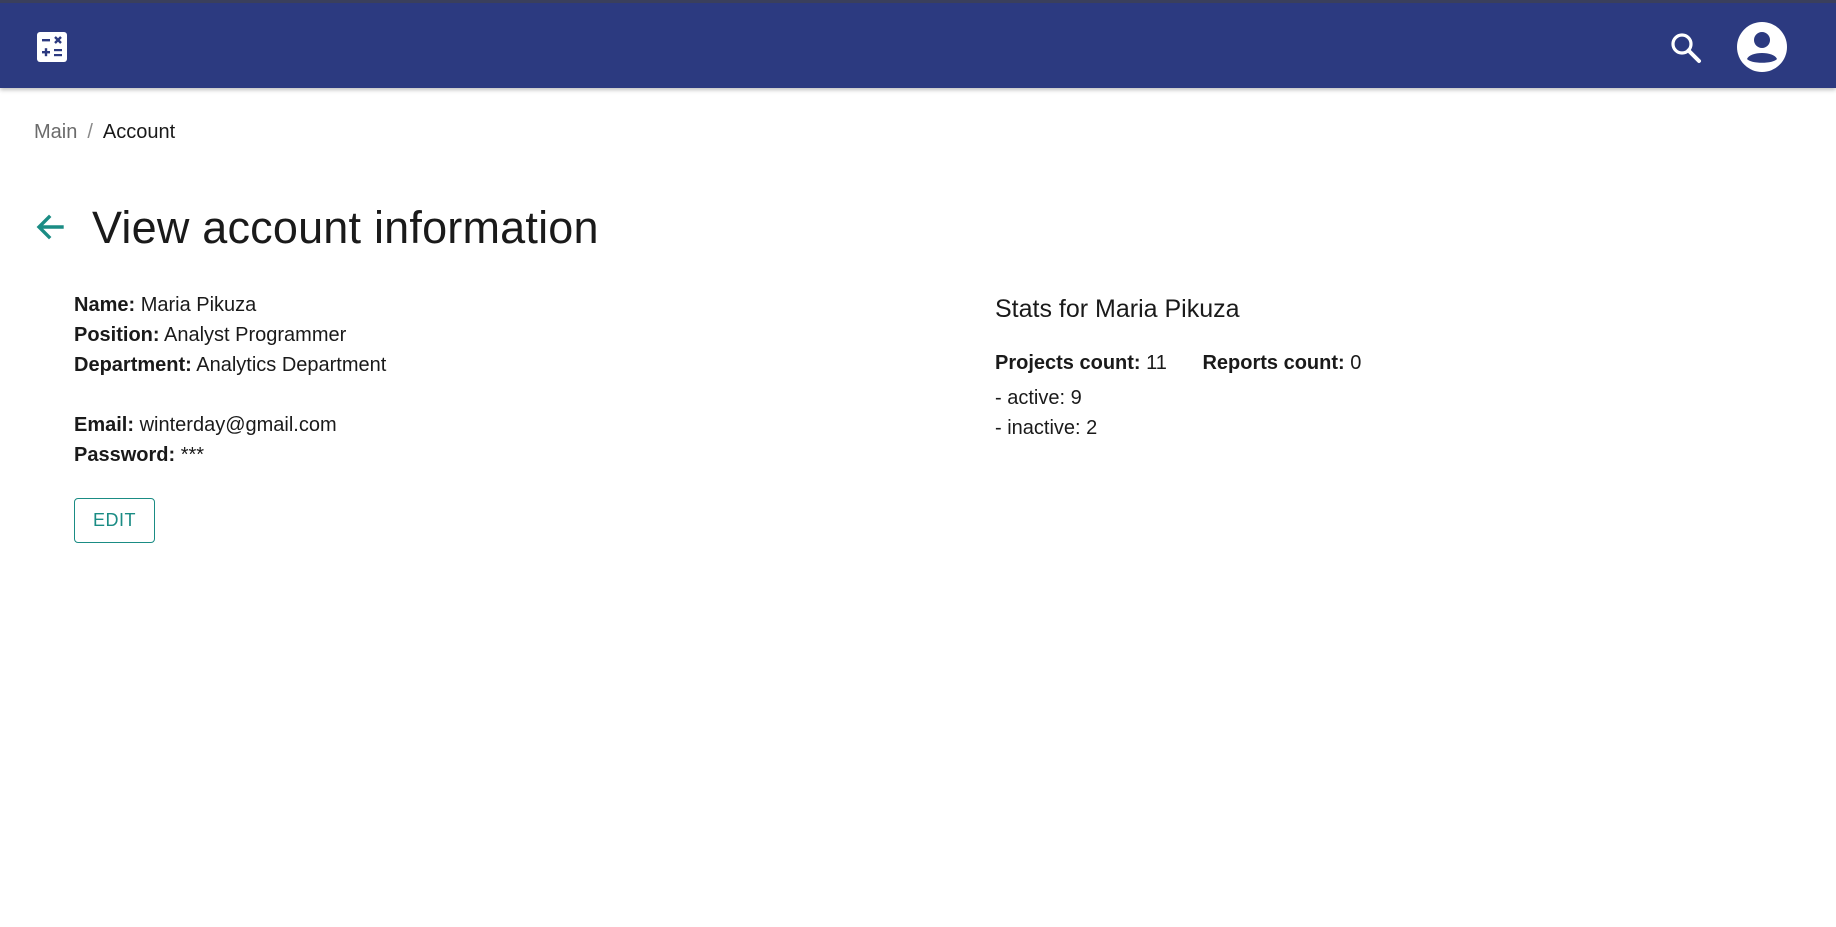 The image size is (1836, 927). I want to click on breadcrumb: Main / Account, so click(104, 132).